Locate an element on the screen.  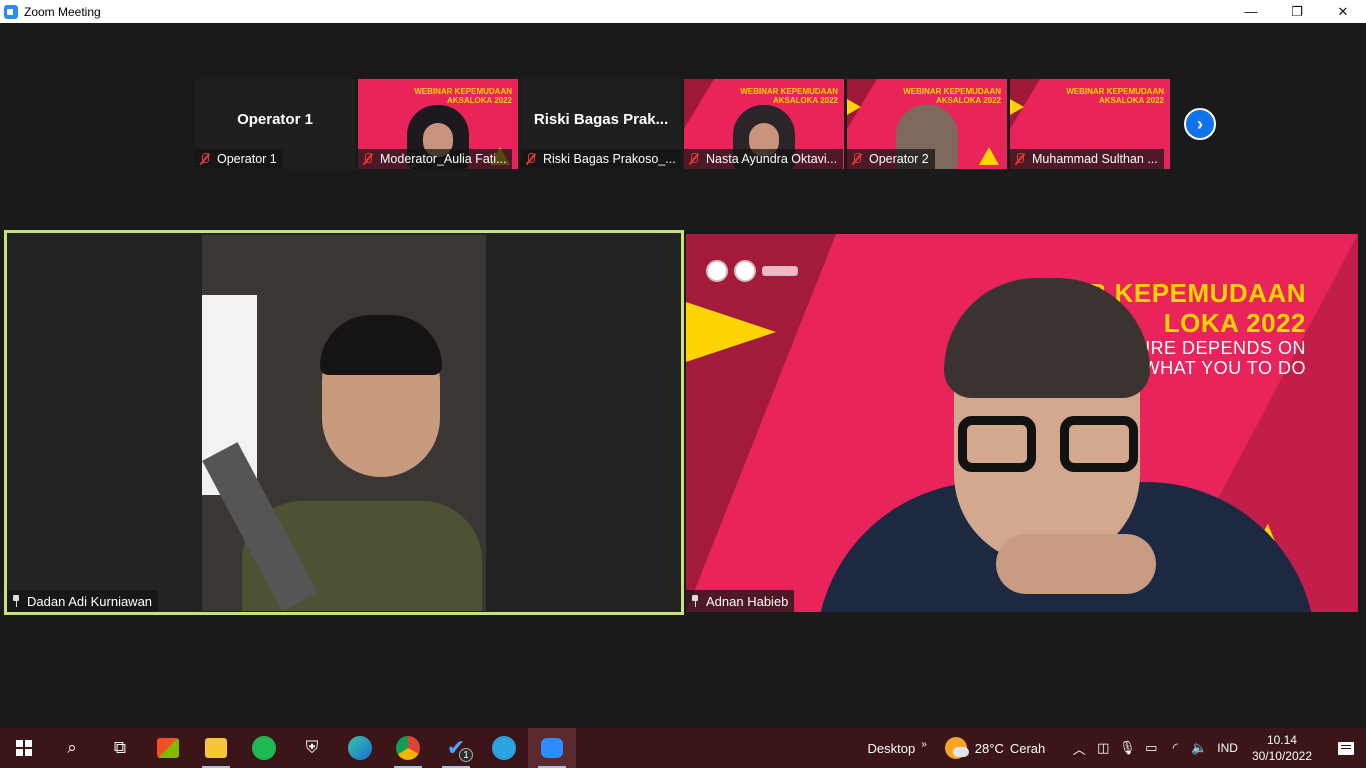
search-icon: ⌕ is located at coordinates (72, 747).